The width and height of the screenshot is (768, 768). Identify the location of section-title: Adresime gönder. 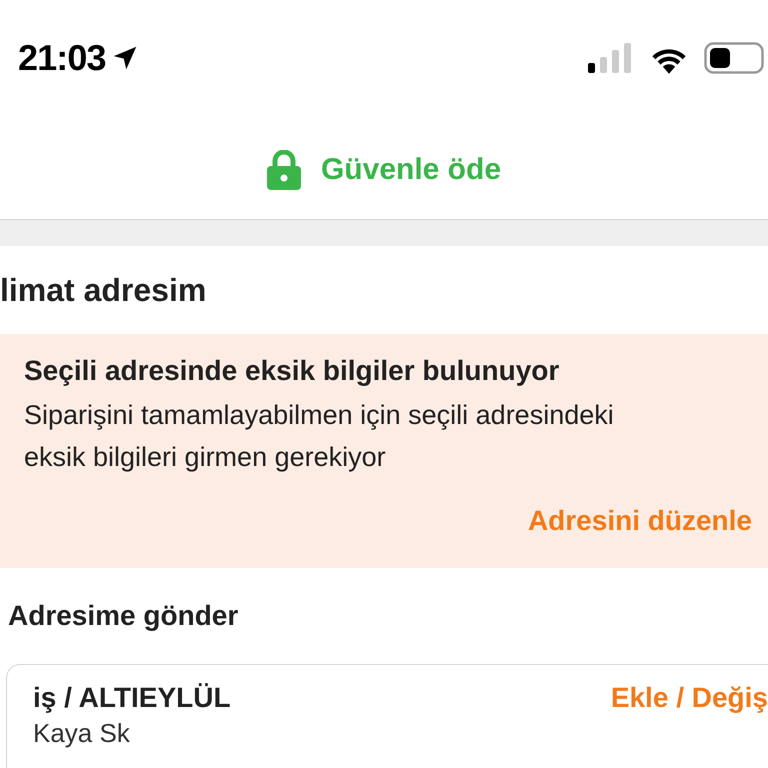
(123, 616).